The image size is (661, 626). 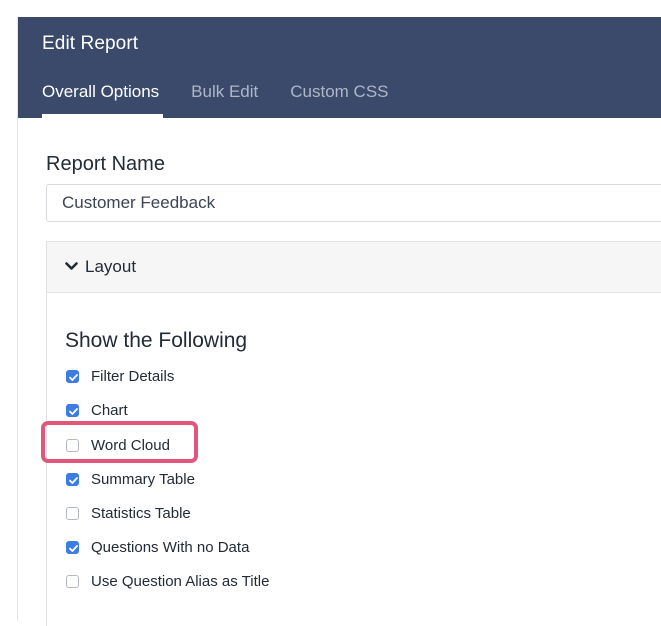 What do you see at coordinates (101, 91) in the screenshot?
I see `tab-label: Overall Options` at bounding box center [101, 91].